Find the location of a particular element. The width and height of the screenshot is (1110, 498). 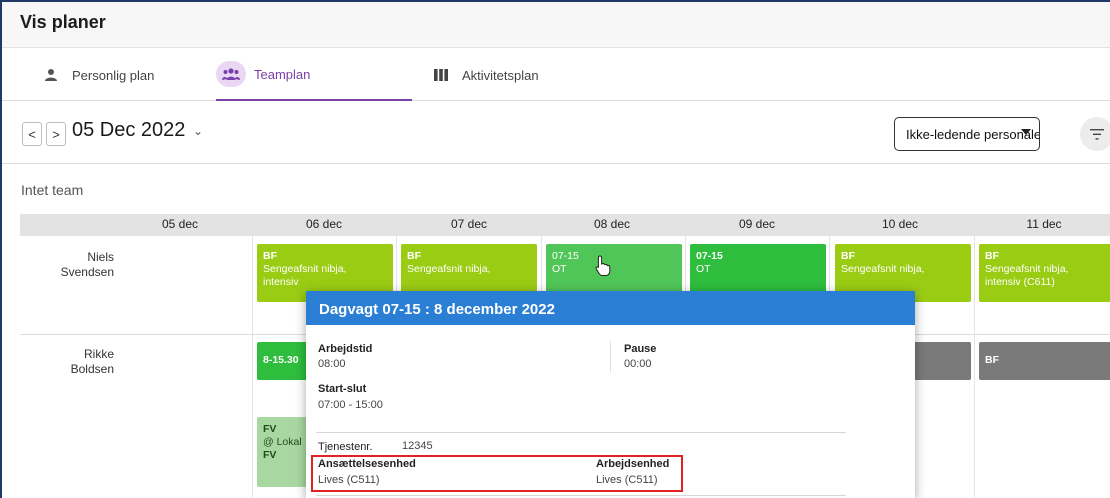

start-slut-value: 07:00 - 15:00 is located at coordinates (350, 405).